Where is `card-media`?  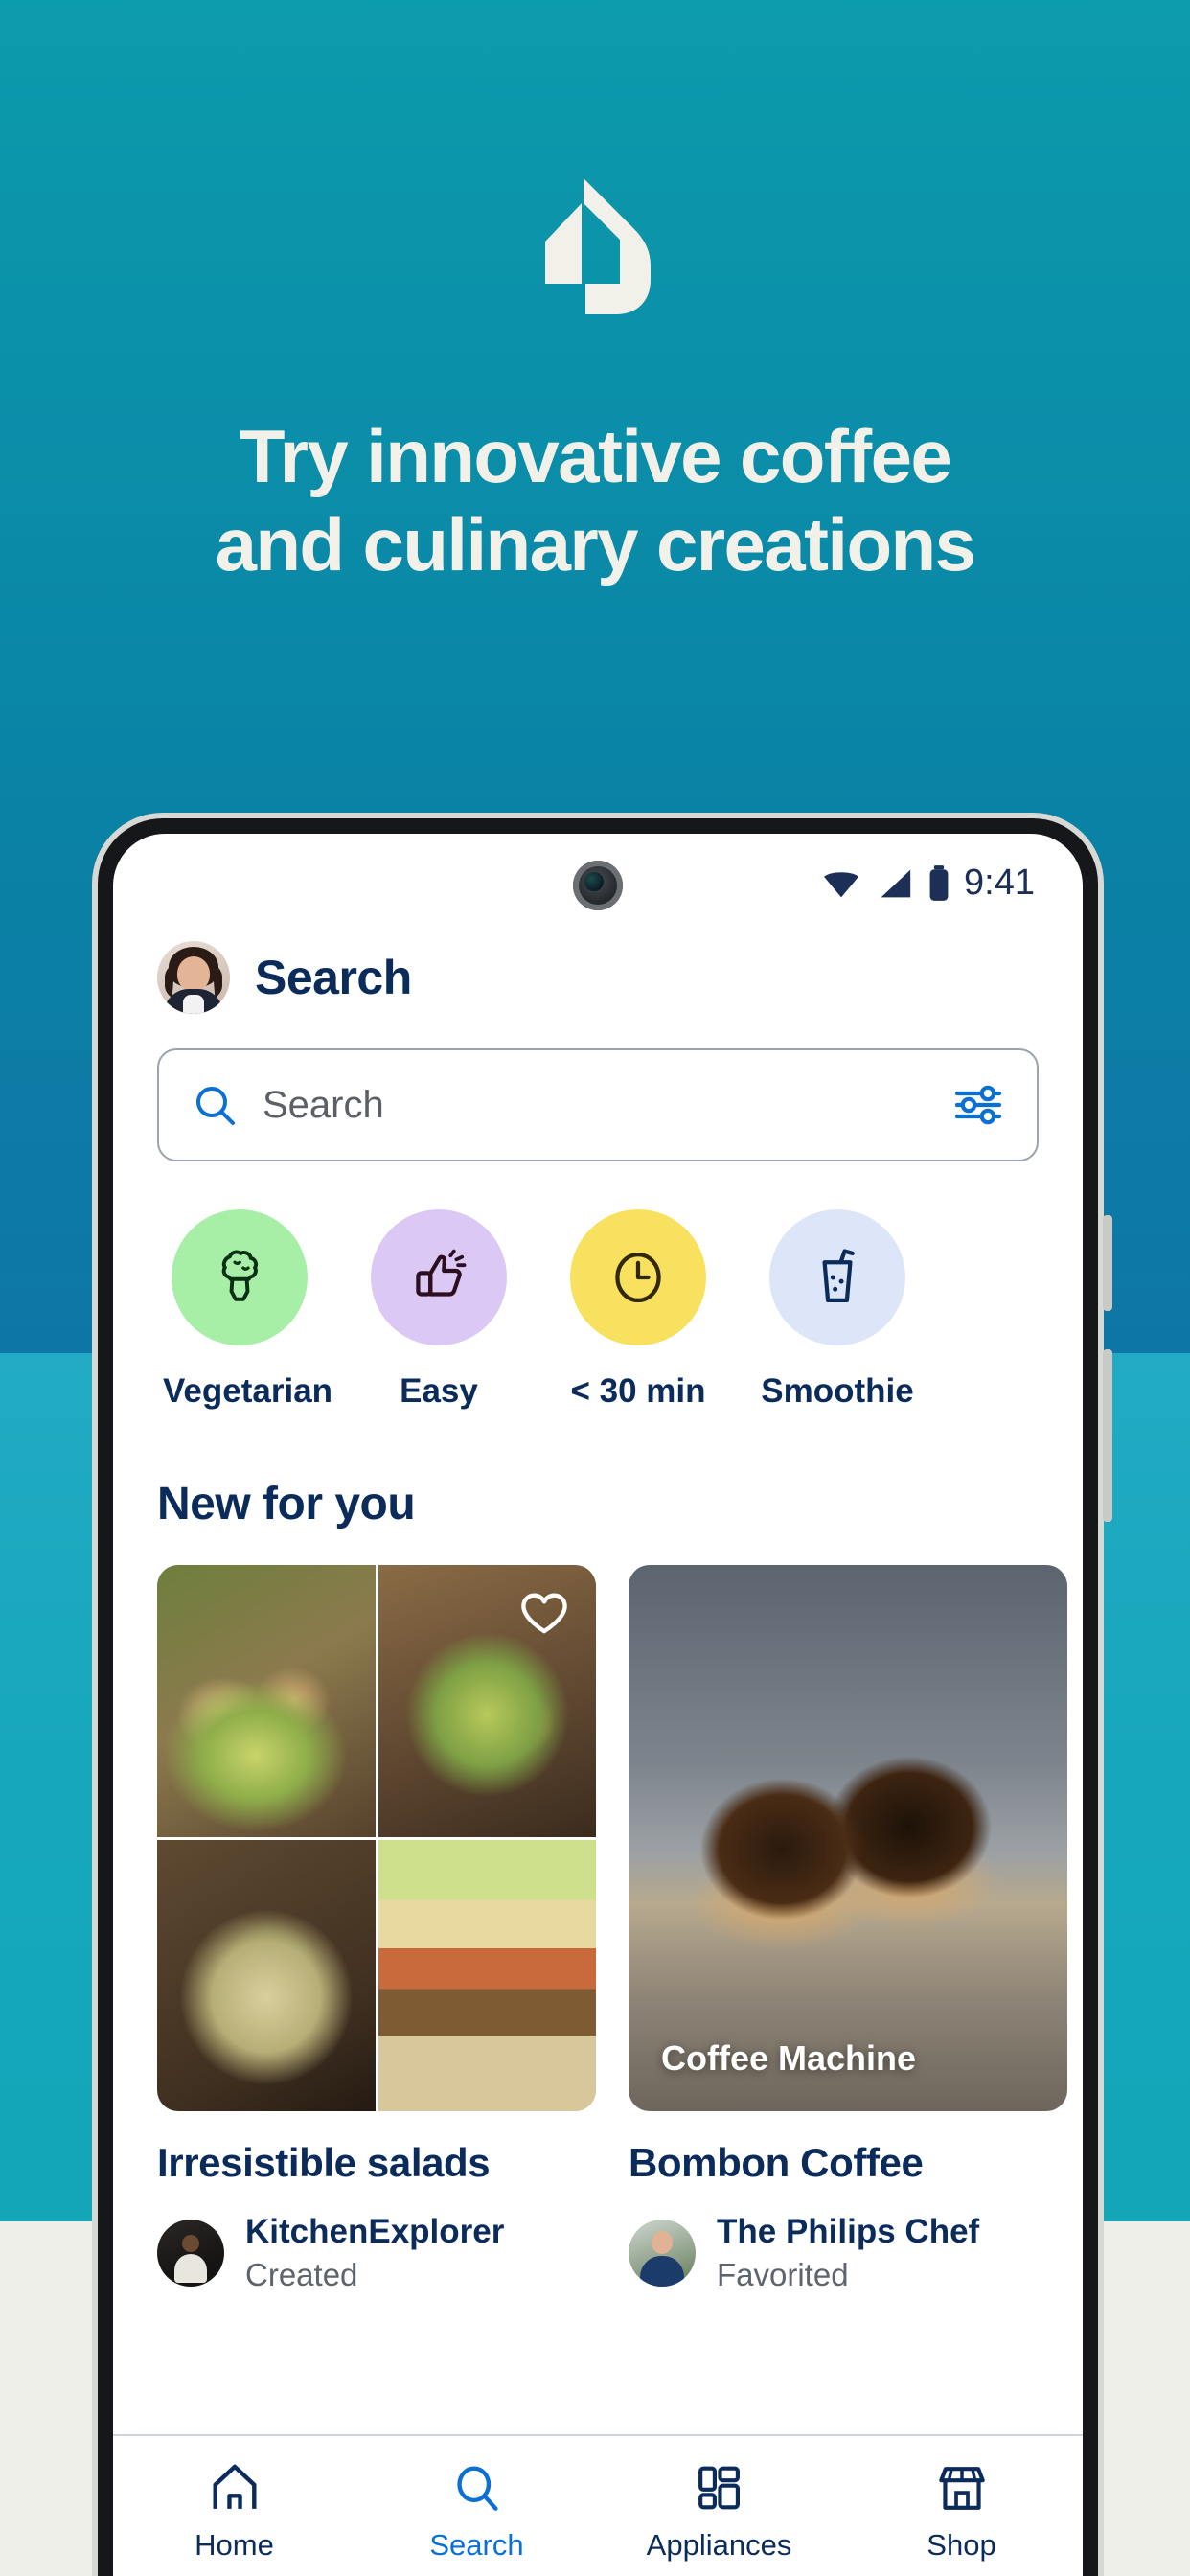
card-media is located at coordinates (377, 1838).